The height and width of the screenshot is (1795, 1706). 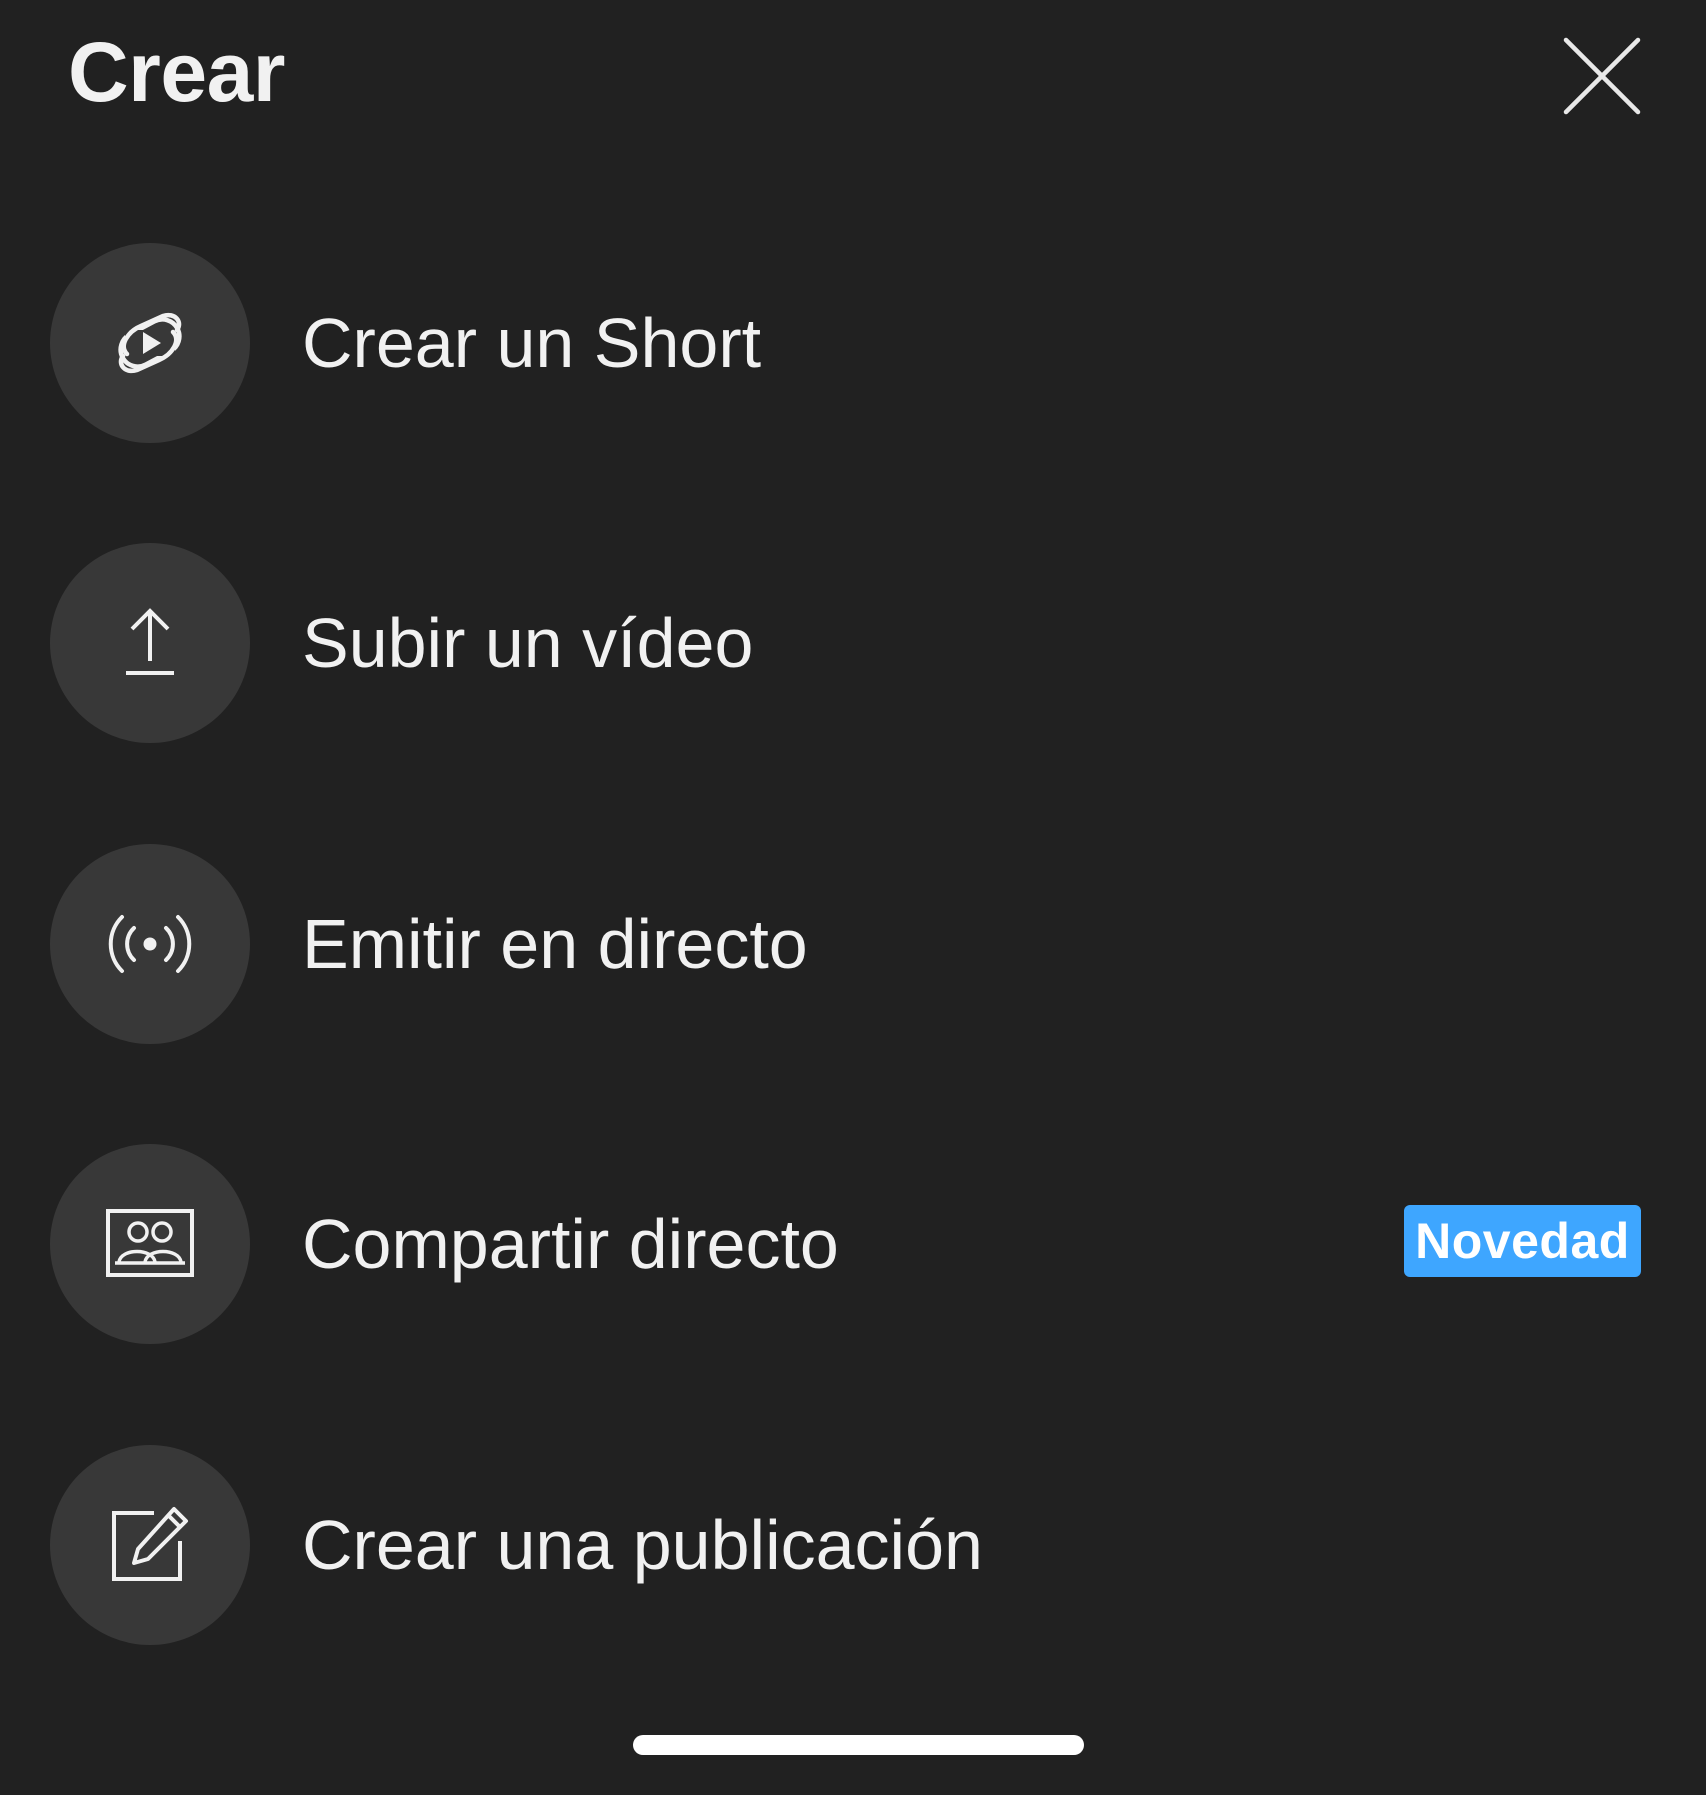 What do you see at coordinates (853, 343) in the screenshot?
I see `menu-item-create-short: Crear un Short` at bounding box center [853, 343].